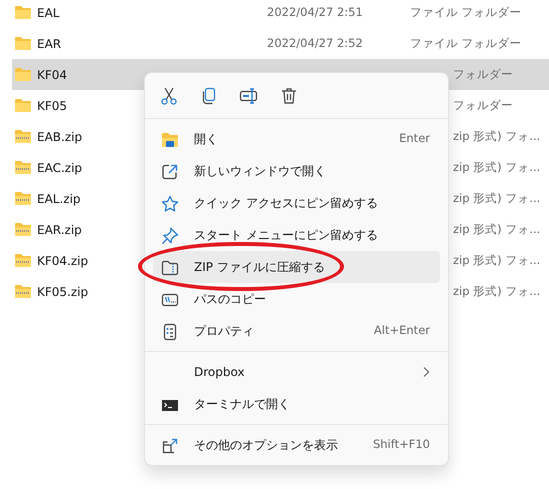 The image size is (549, 489). What do you see at coordinates (52, 106) in the screenshot?
I see `file-name: KF05` at bounding box center [52, 106].